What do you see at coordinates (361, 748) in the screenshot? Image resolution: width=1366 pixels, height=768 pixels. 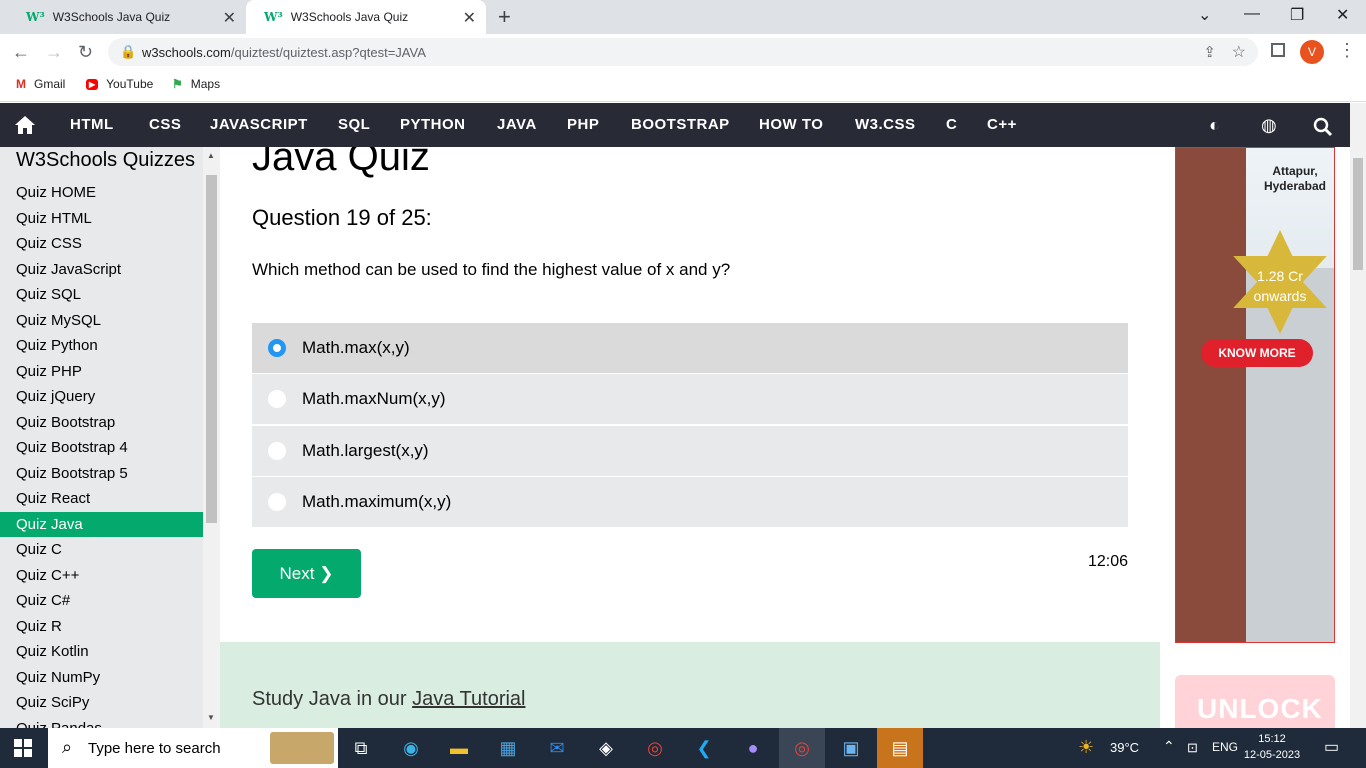 I see `task-view-icon: ⧉` at bounding box center [361, 748].